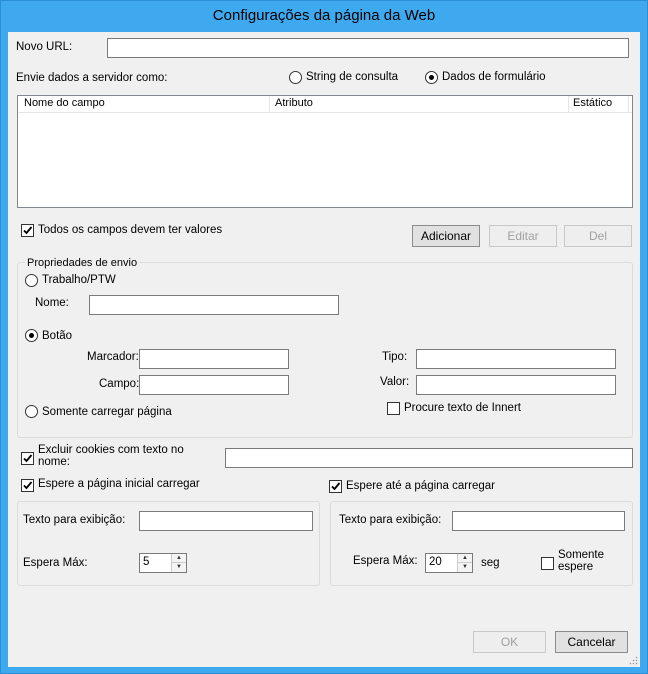  What do you see at coordinates (64, 103) in the screenshot?
I see `column-field-name: Nome do campo` at bounding box center [64, 103].